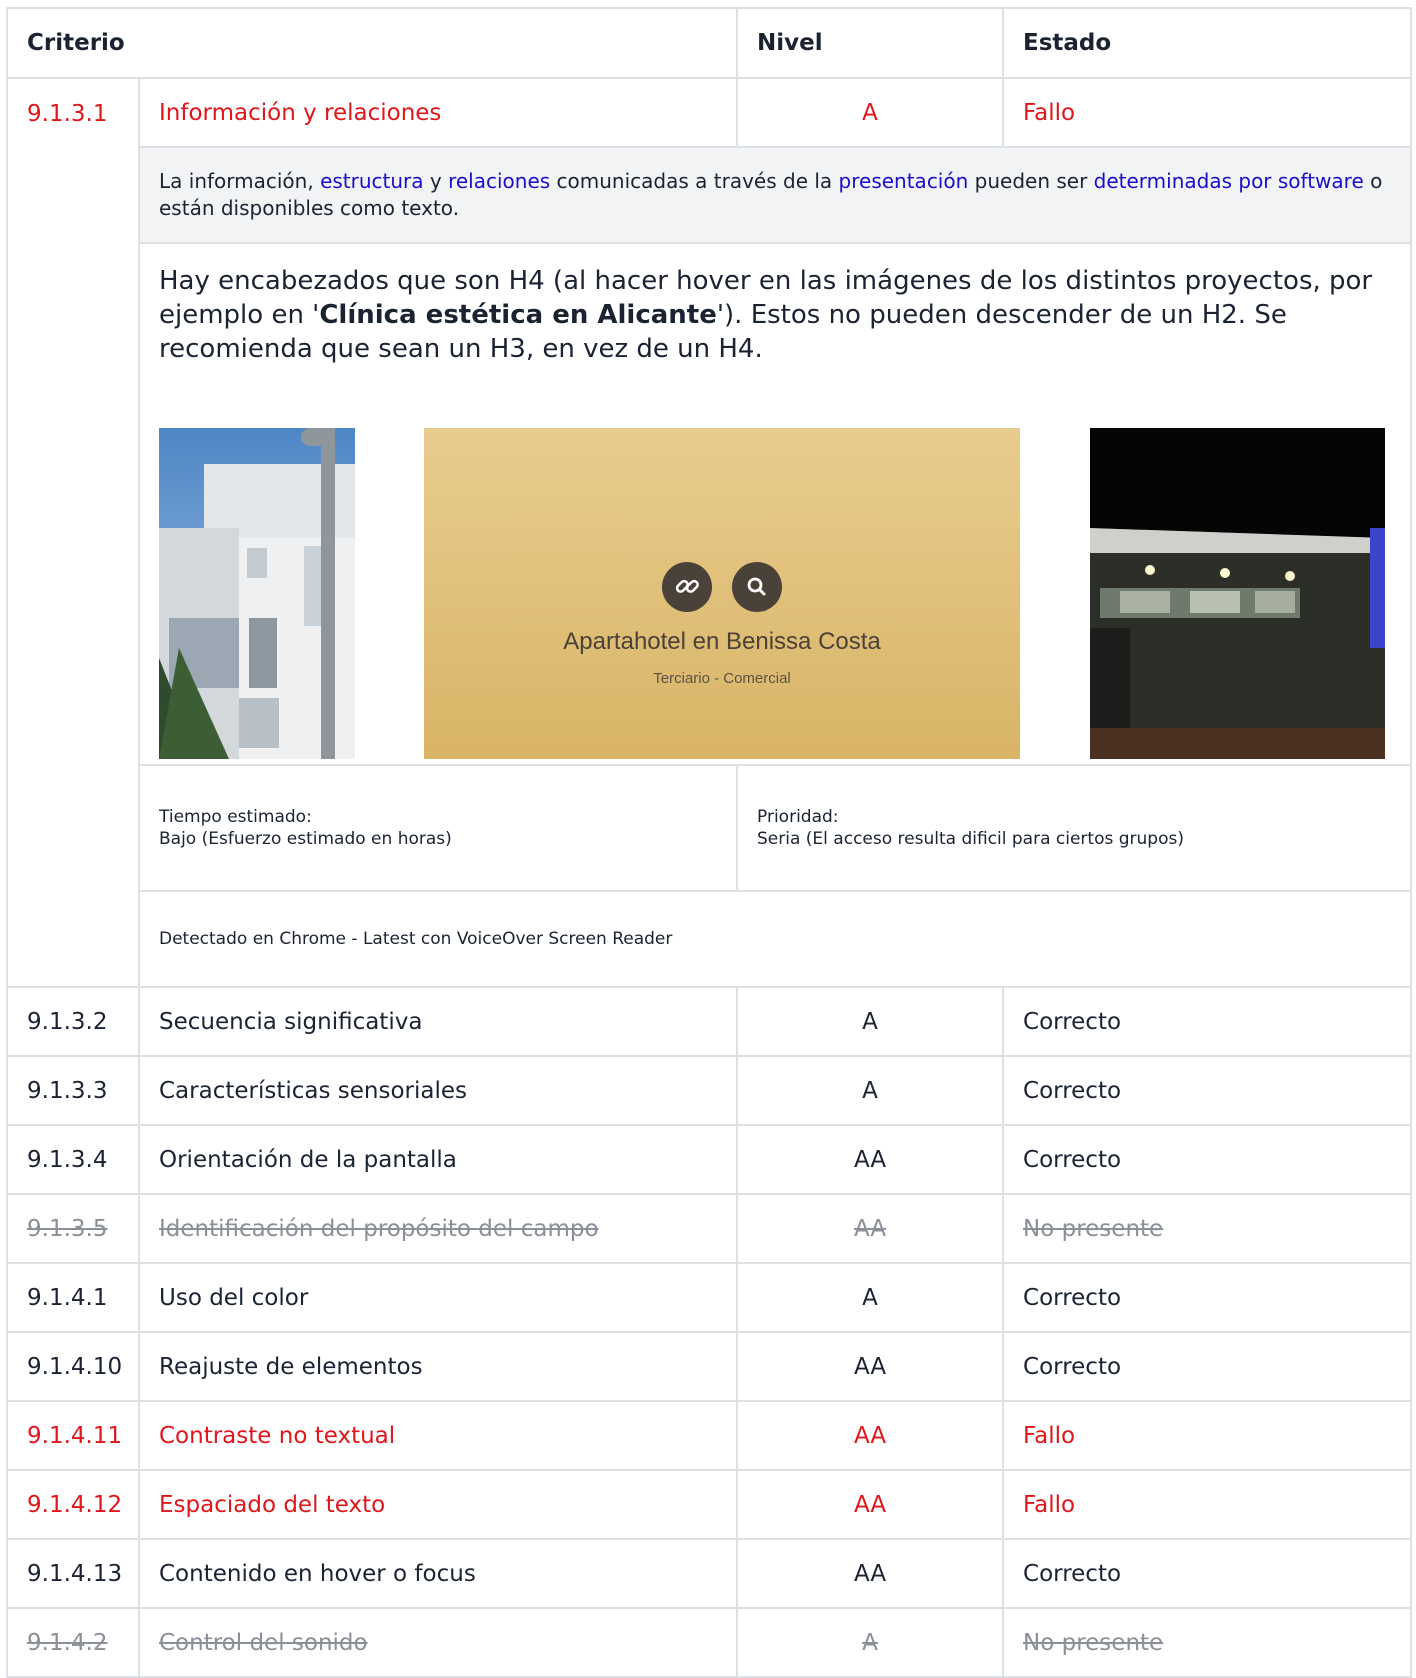 This screenshot has width=1416, height=1678. What do you see at coordinates (73, 1297) in the screenshot?
I see `criterion-id: 9.1.4.1` at bounding box center [73, 1297].